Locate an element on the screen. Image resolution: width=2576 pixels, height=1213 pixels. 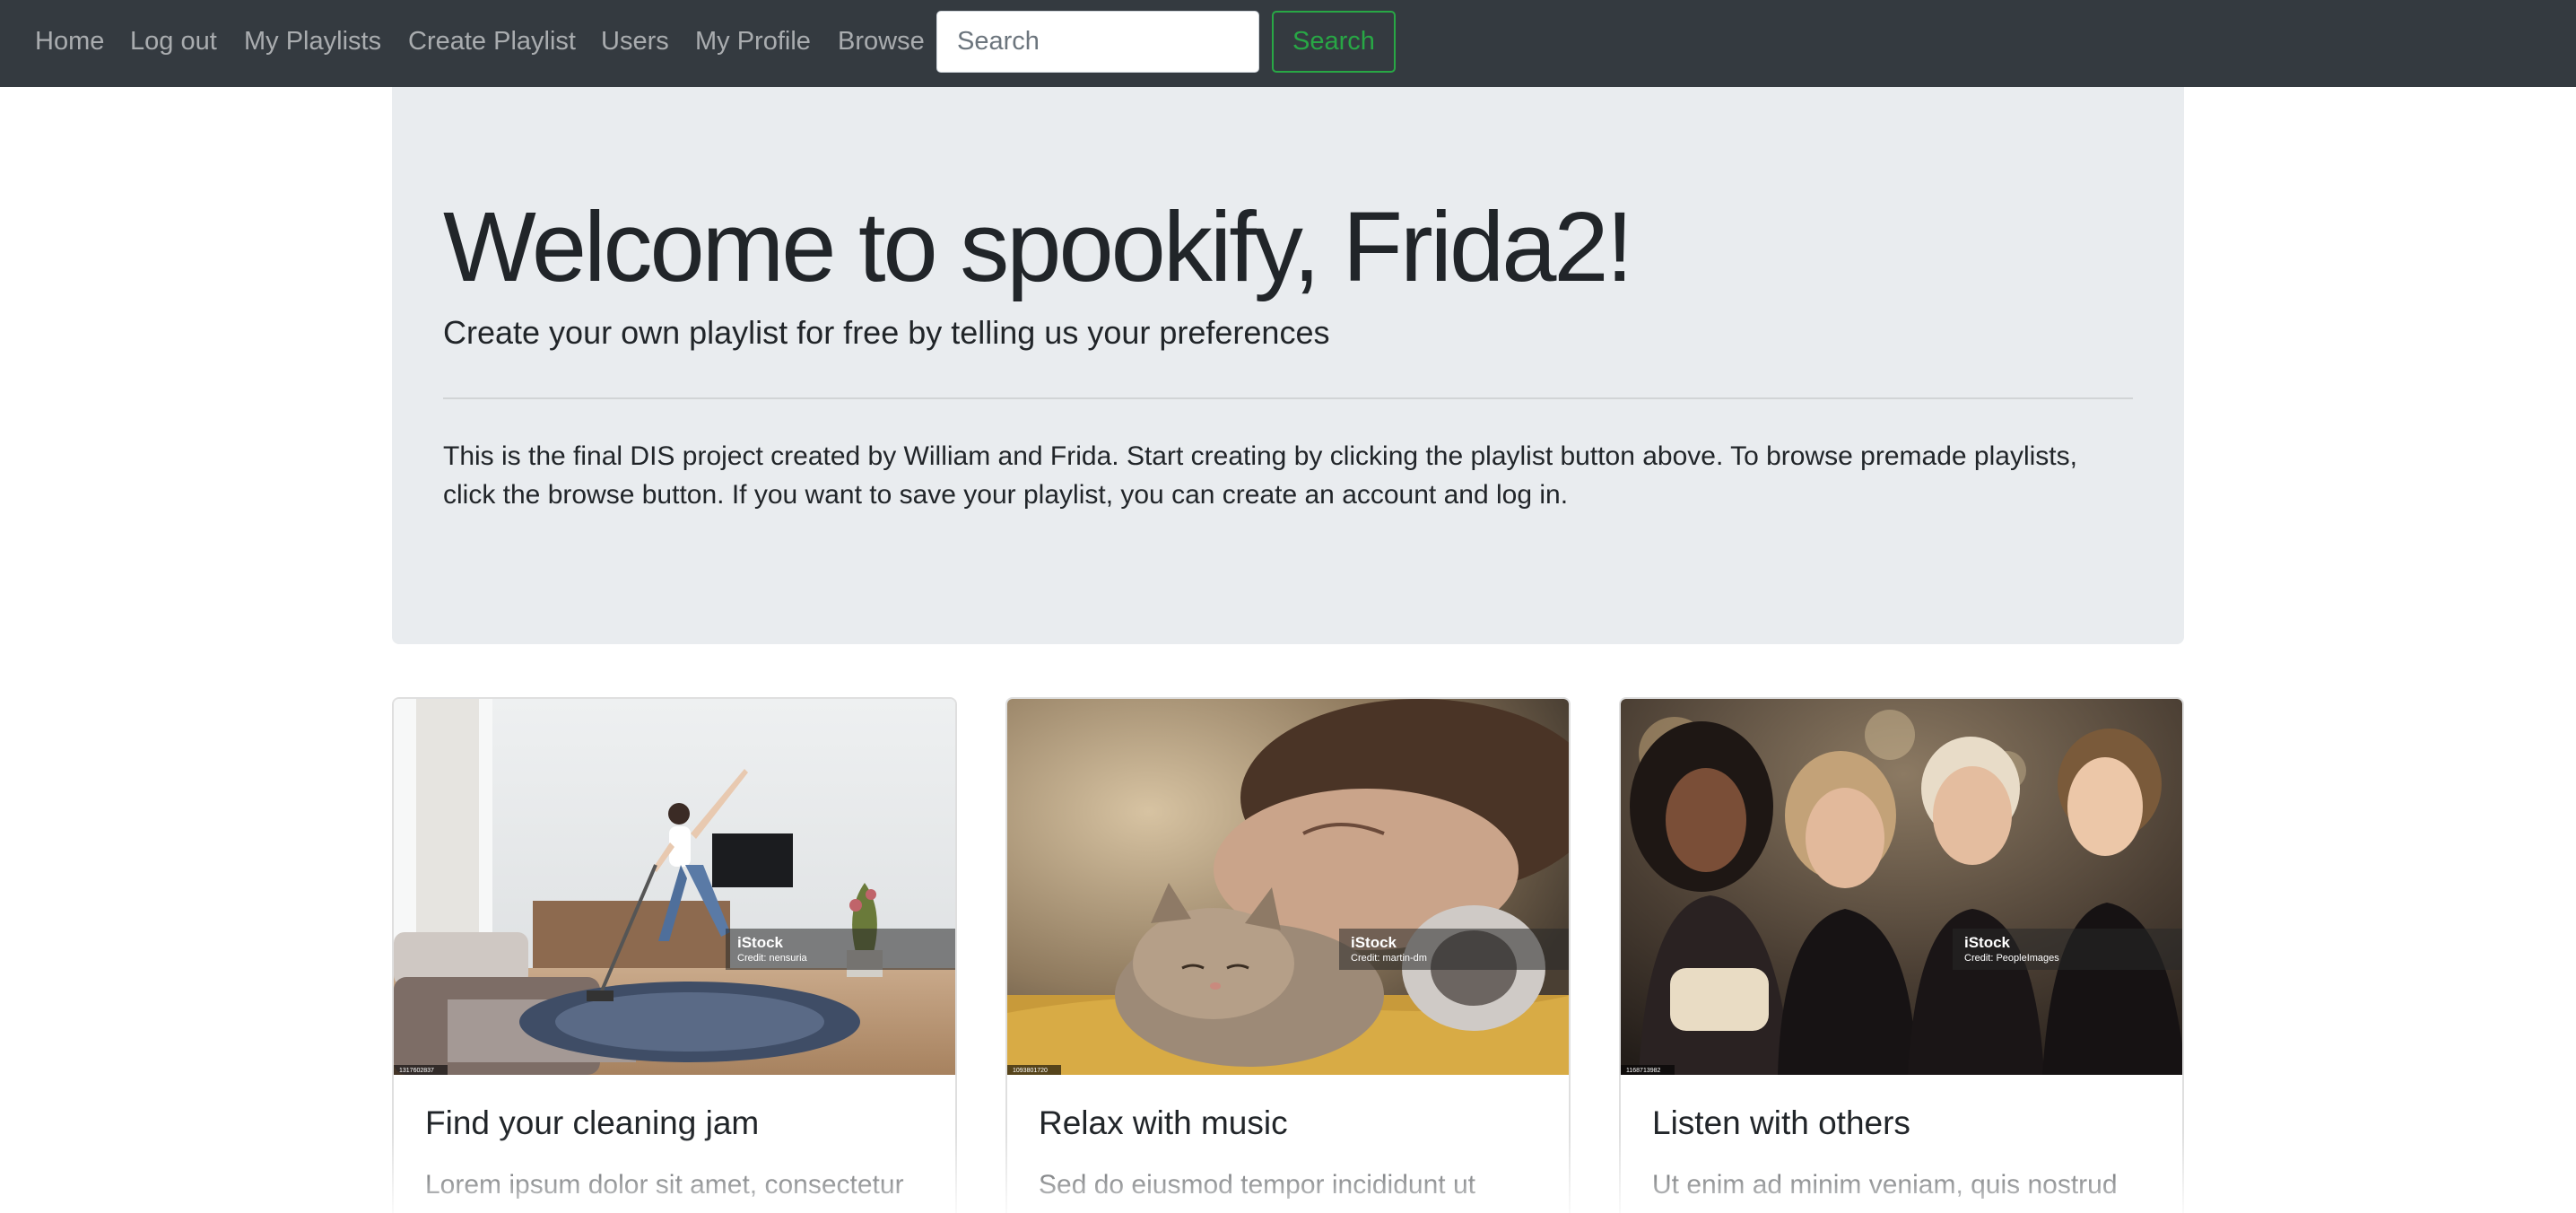
image-credit: Credit: PeopleImages is located at coordinates (2011, 958).